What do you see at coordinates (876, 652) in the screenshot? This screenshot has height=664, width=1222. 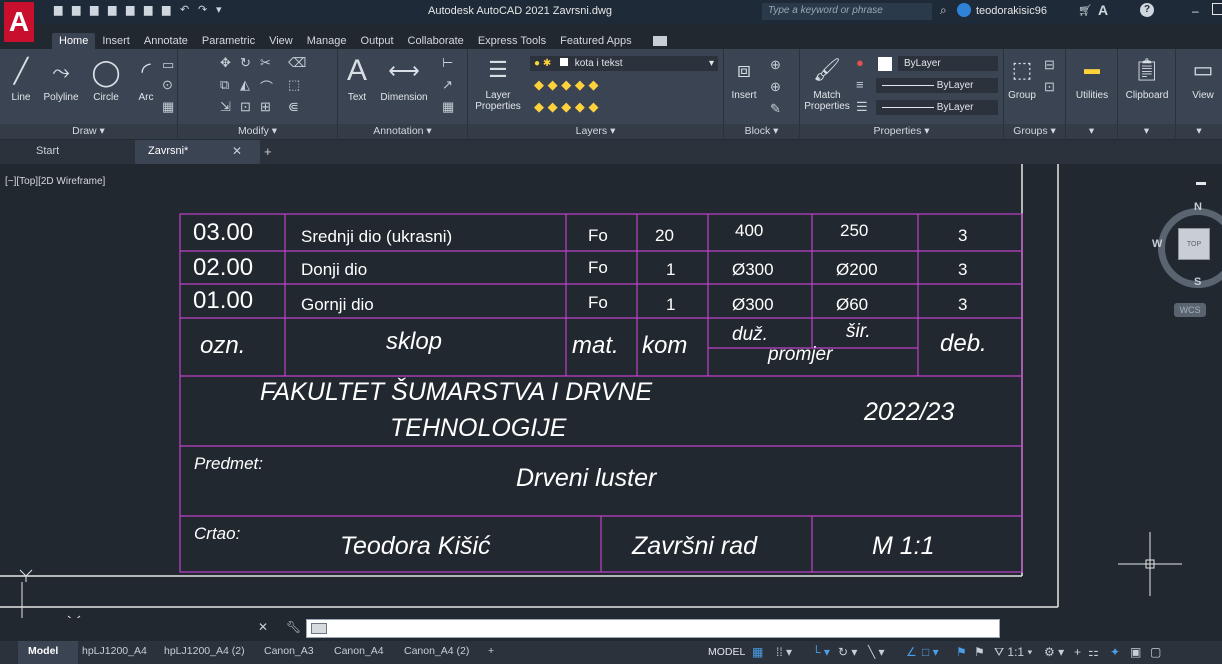 I see `isodraft-icon: ╲ ▾` at bounding box center [876, 652].